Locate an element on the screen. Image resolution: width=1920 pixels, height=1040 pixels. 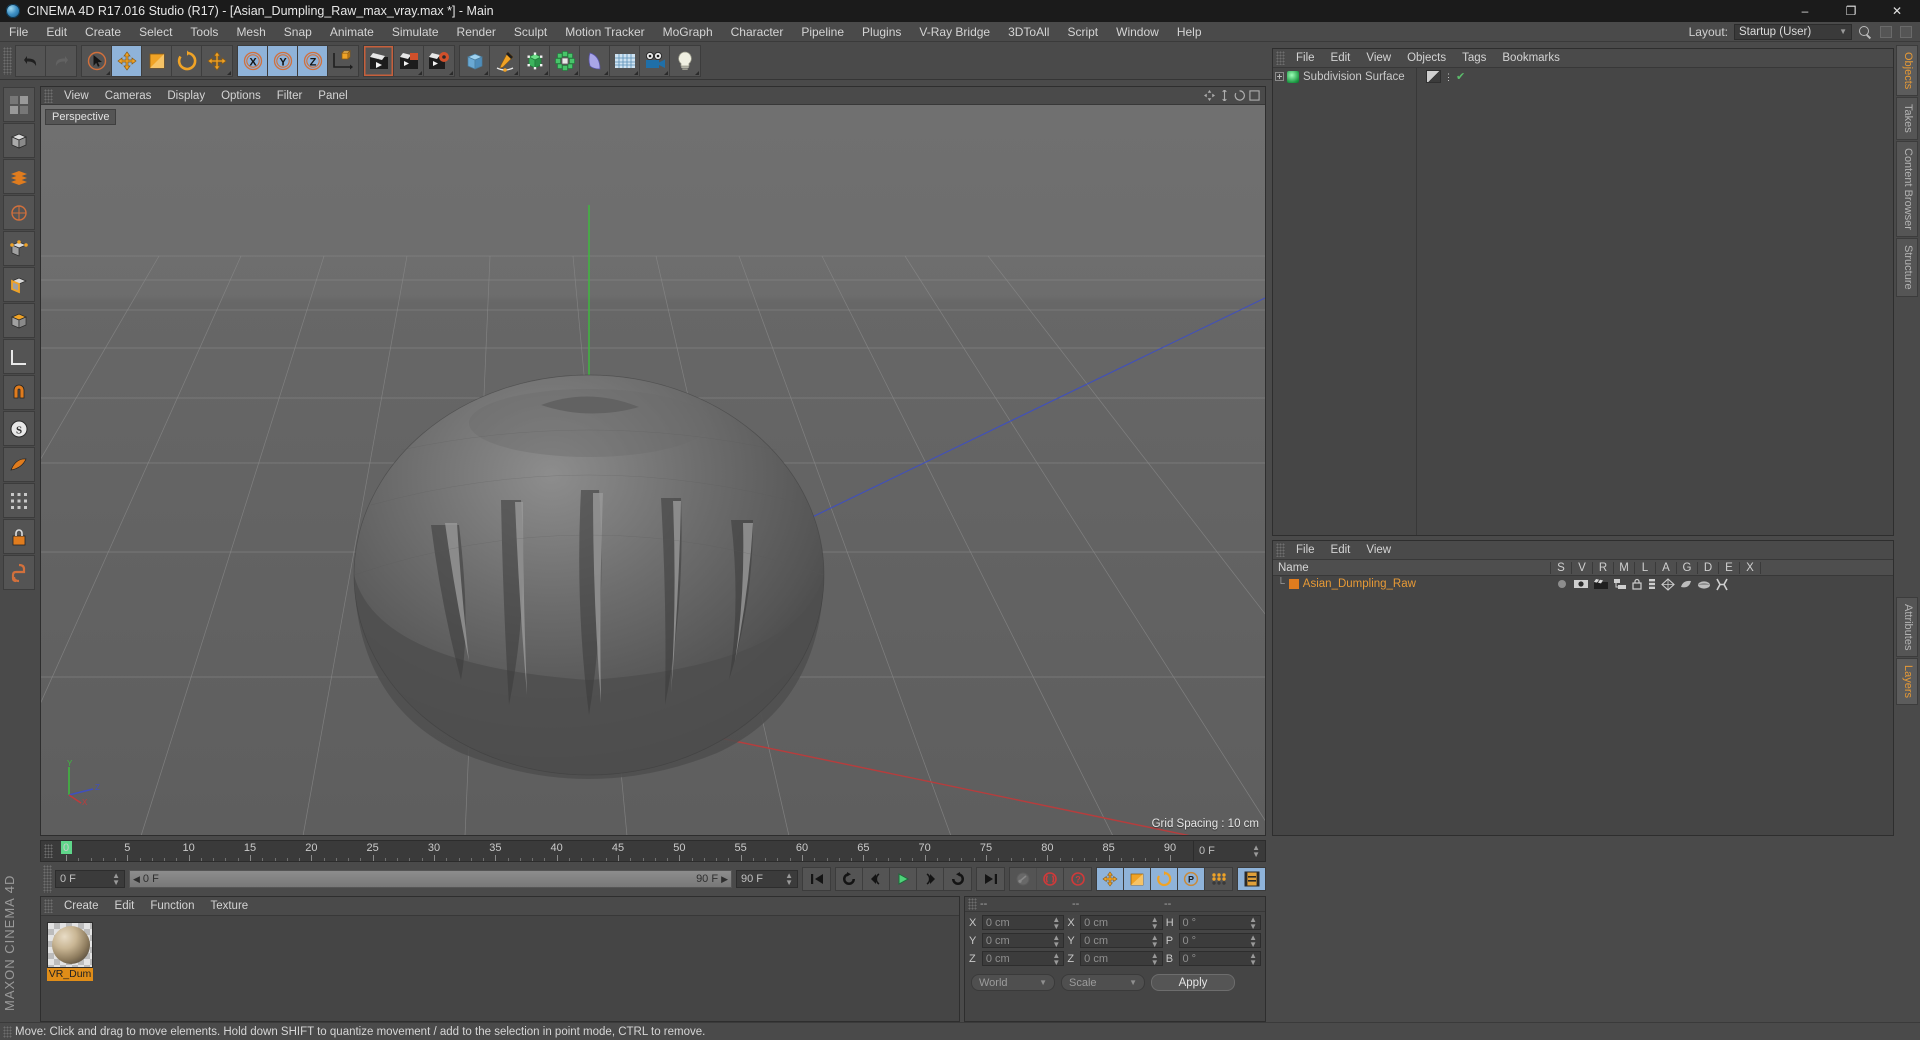
current-frame-input: 0 F ▲ ▼ is located at coordinates (90, 879).